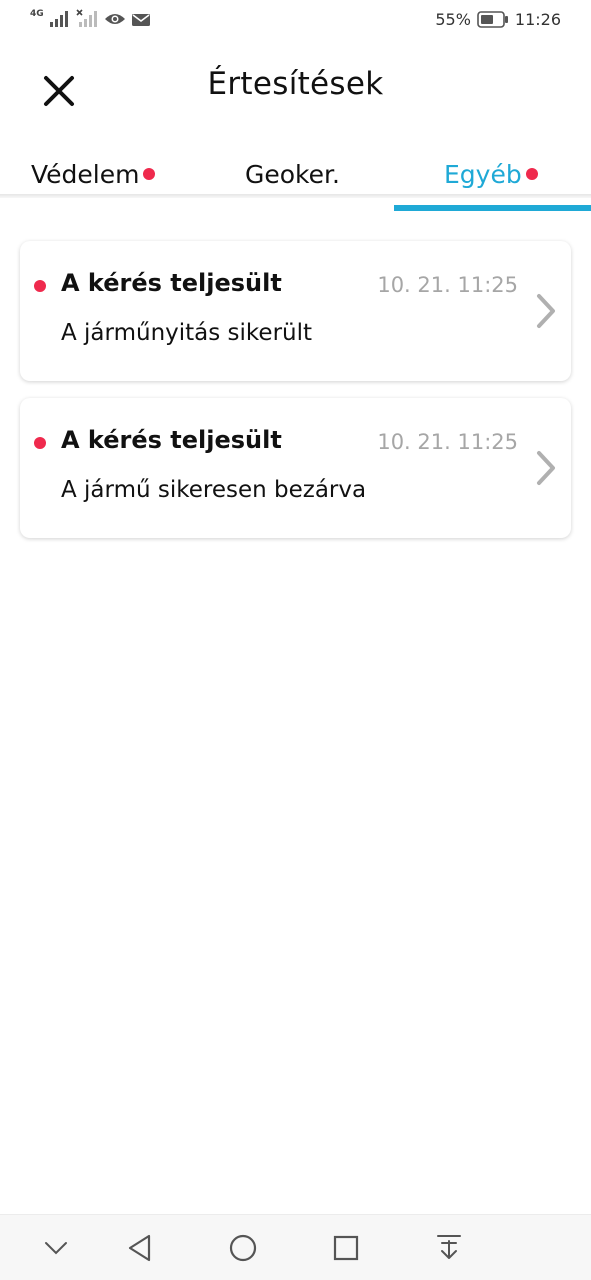  I want to click on nav-notifications-icon, so click(449, 1247).